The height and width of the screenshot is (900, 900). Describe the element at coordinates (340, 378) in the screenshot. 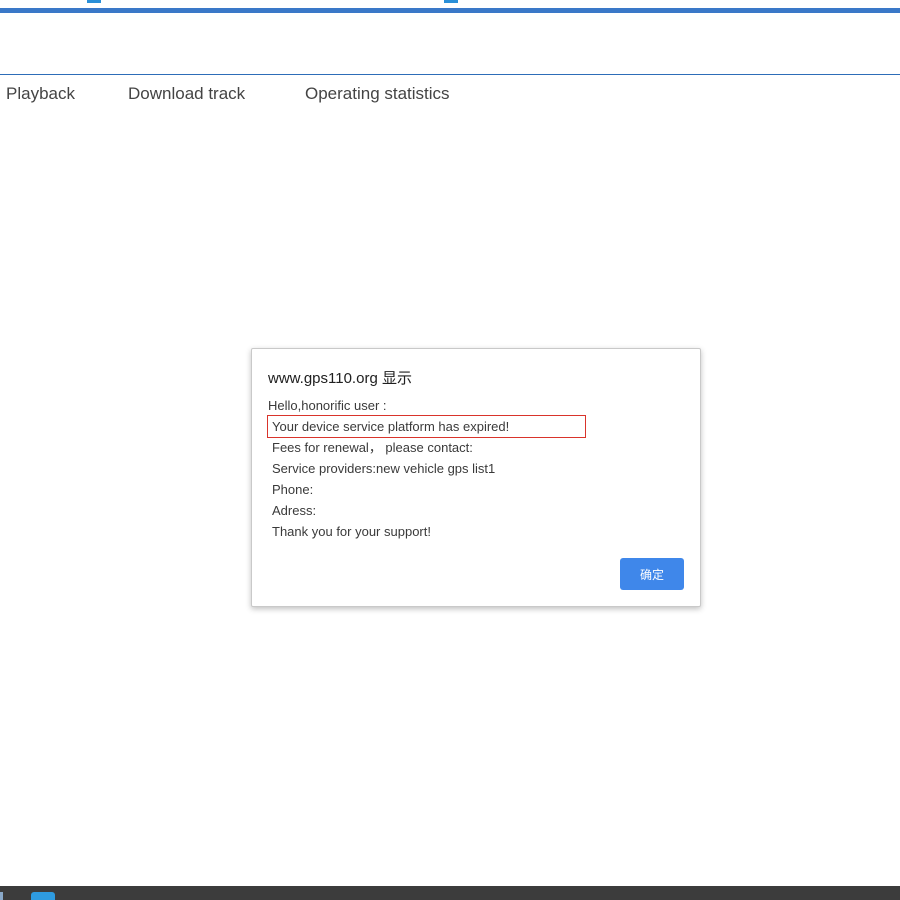

I see `dialog-title: www.gps110.org 显示` at that location.